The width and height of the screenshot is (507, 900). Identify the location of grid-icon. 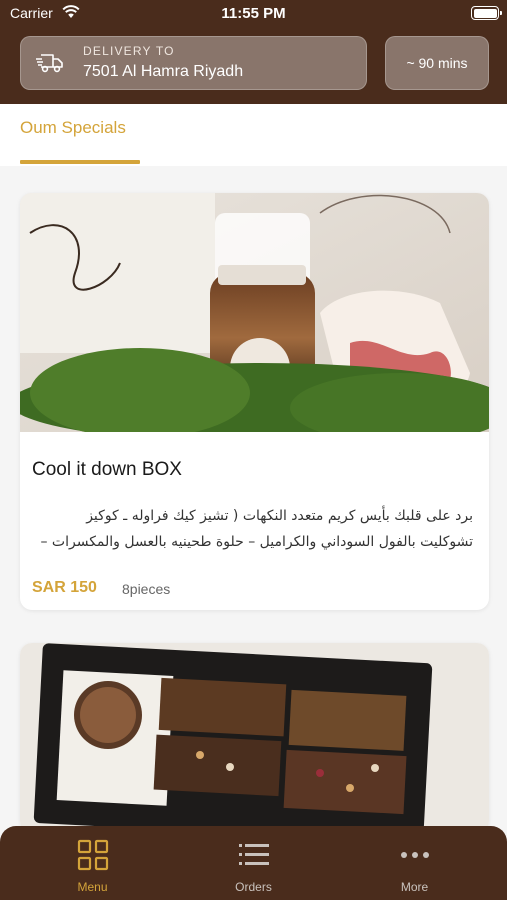
(92, 855).